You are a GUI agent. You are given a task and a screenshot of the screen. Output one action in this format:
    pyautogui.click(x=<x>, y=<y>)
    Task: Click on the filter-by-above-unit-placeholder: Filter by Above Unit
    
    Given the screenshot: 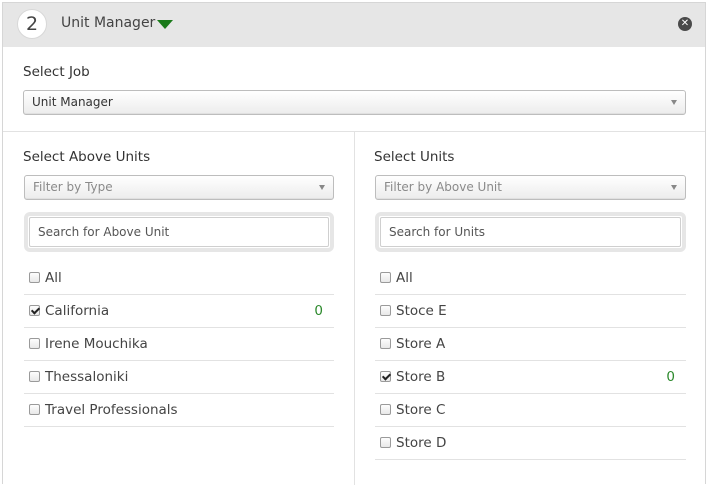 What is the action you would take?
    pyautogui.click(x=443, y=187)
    